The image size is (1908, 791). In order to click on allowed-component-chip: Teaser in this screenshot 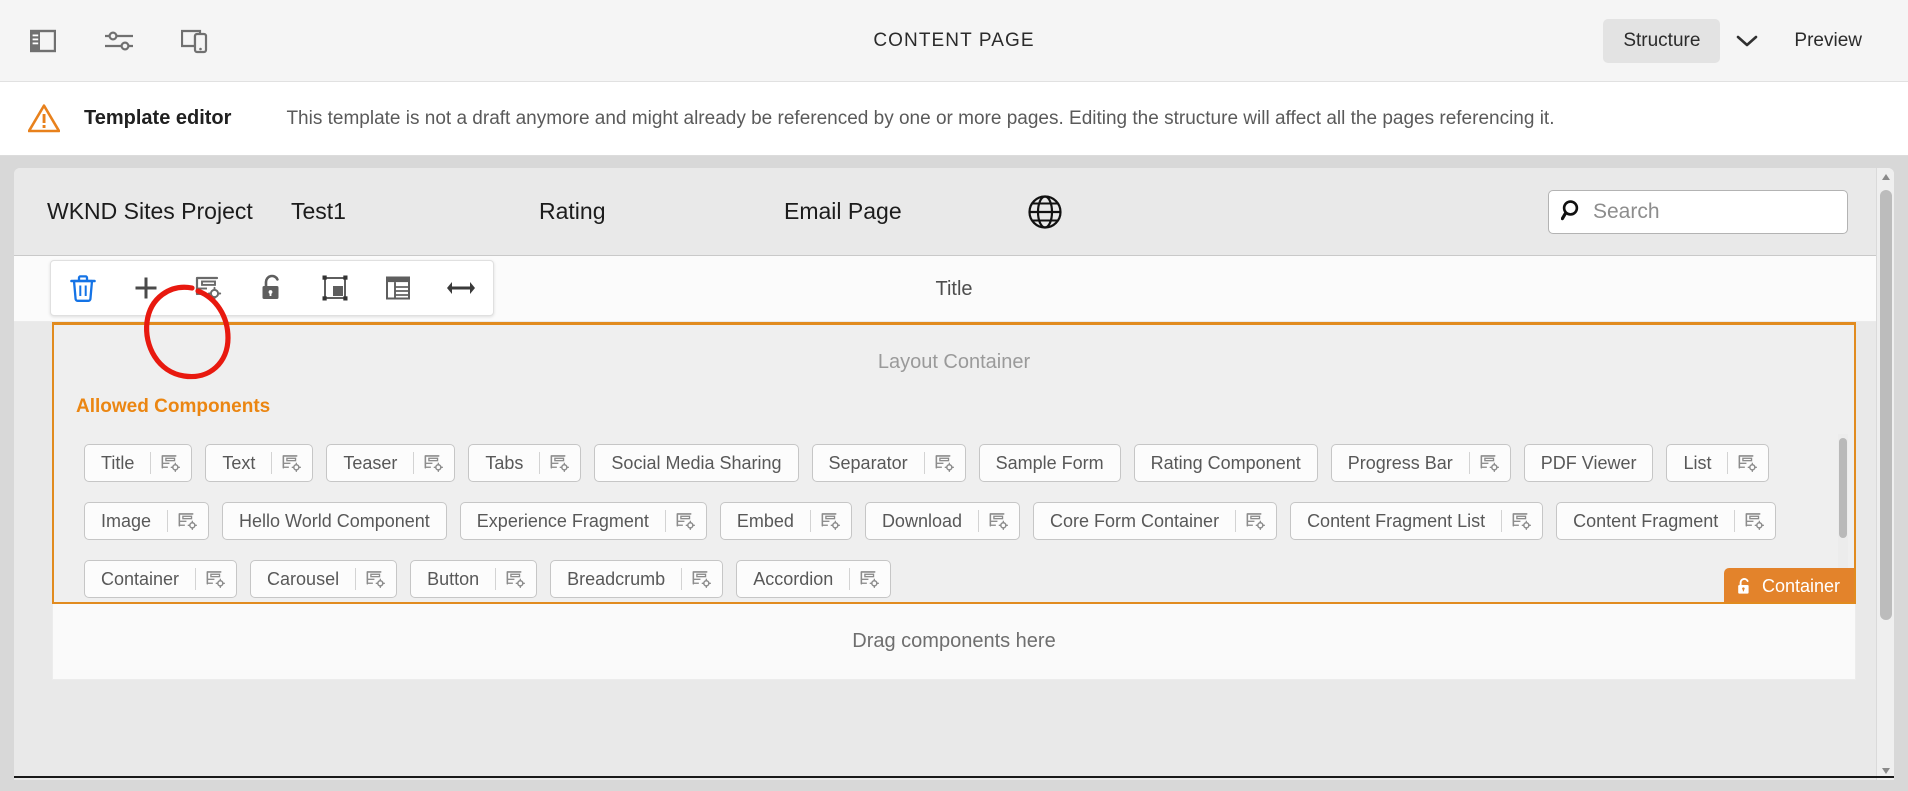, I will do `click(391, 463)`.